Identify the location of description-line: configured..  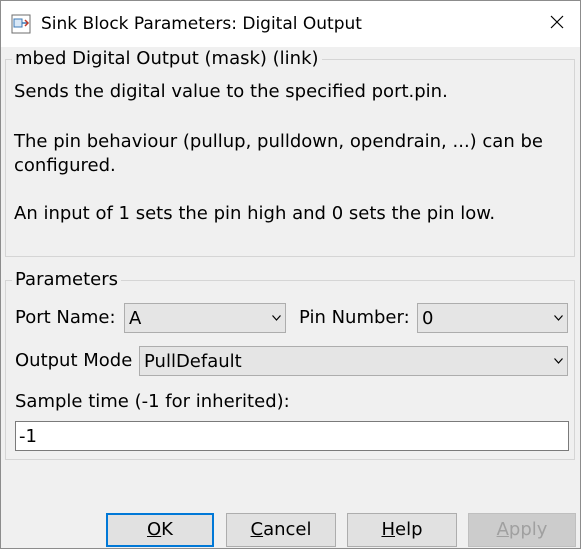
(65, 165).